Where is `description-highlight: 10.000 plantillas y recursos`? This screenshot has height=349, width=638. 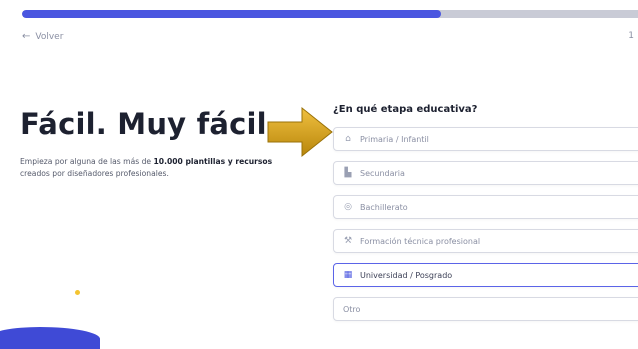 description-highlight: 10.000 plantillas y recursos is located at coordinates (213, 161).